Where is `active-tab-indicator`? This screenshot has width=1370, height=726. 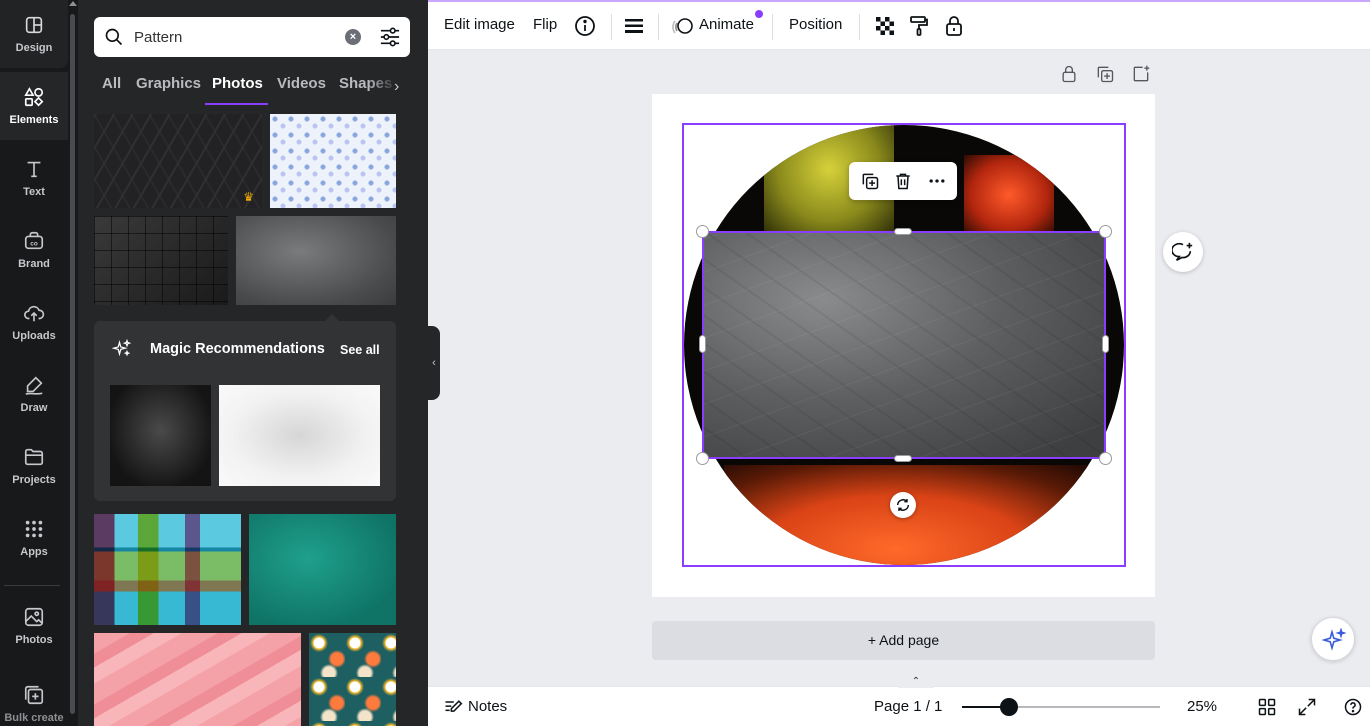
active-tab-indicator is located at coordinates (236, 104).